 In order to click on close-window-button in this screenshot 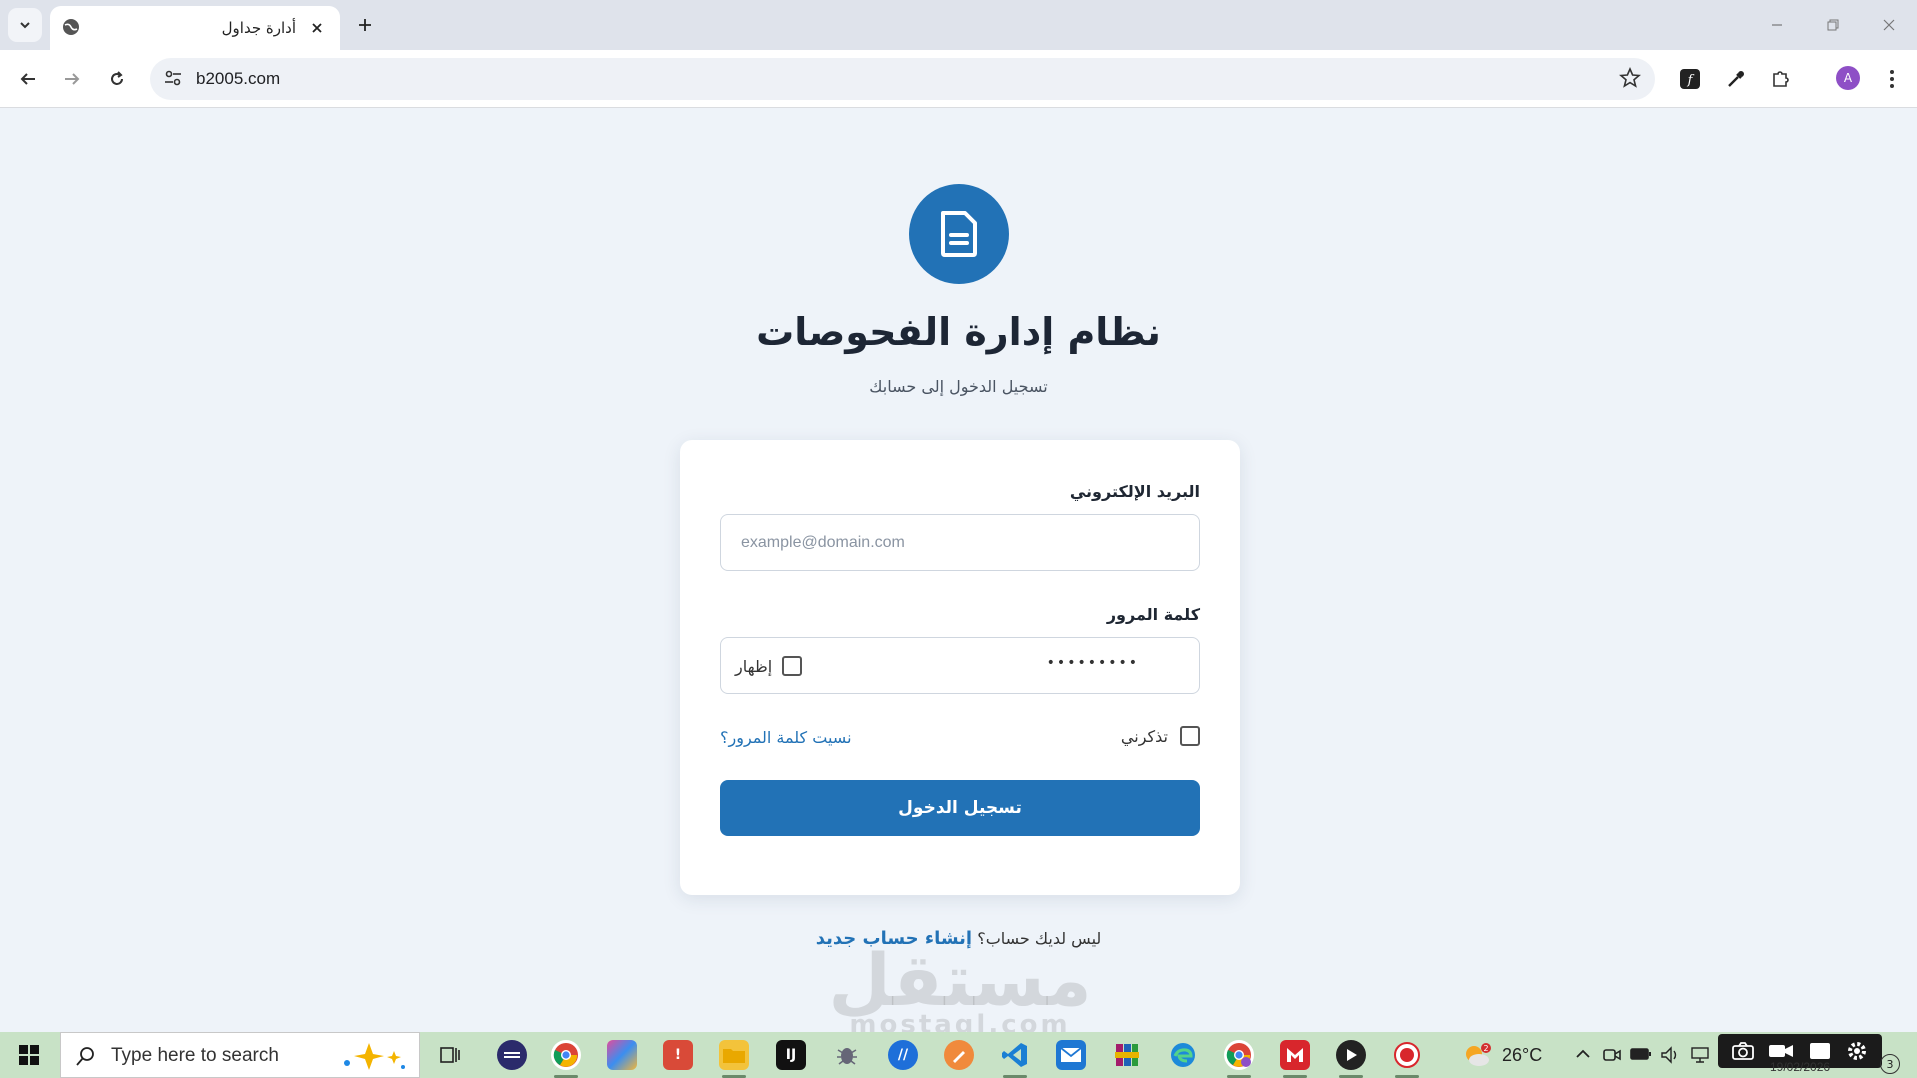, I will do `click(1889, 25)`.